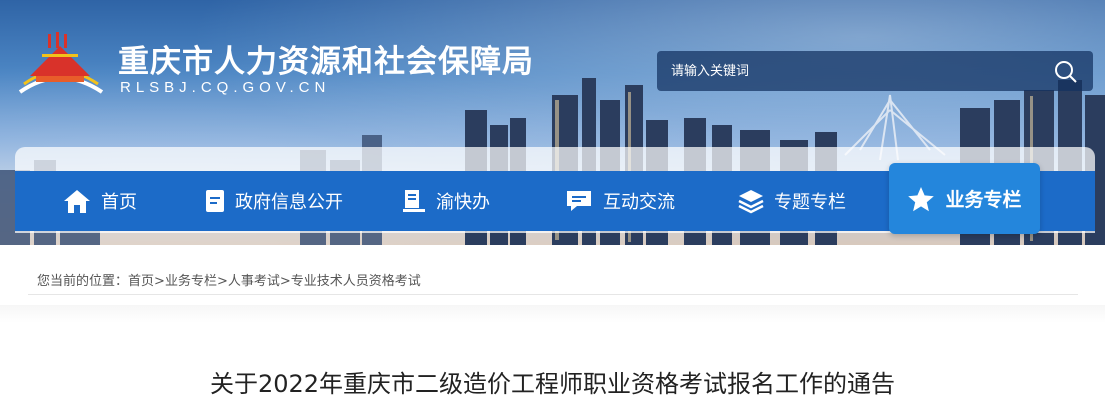 The width and height of the screenshot is (1105, 404). I want to click on breadcrumb-link: 人事考试, so click(254, 281).